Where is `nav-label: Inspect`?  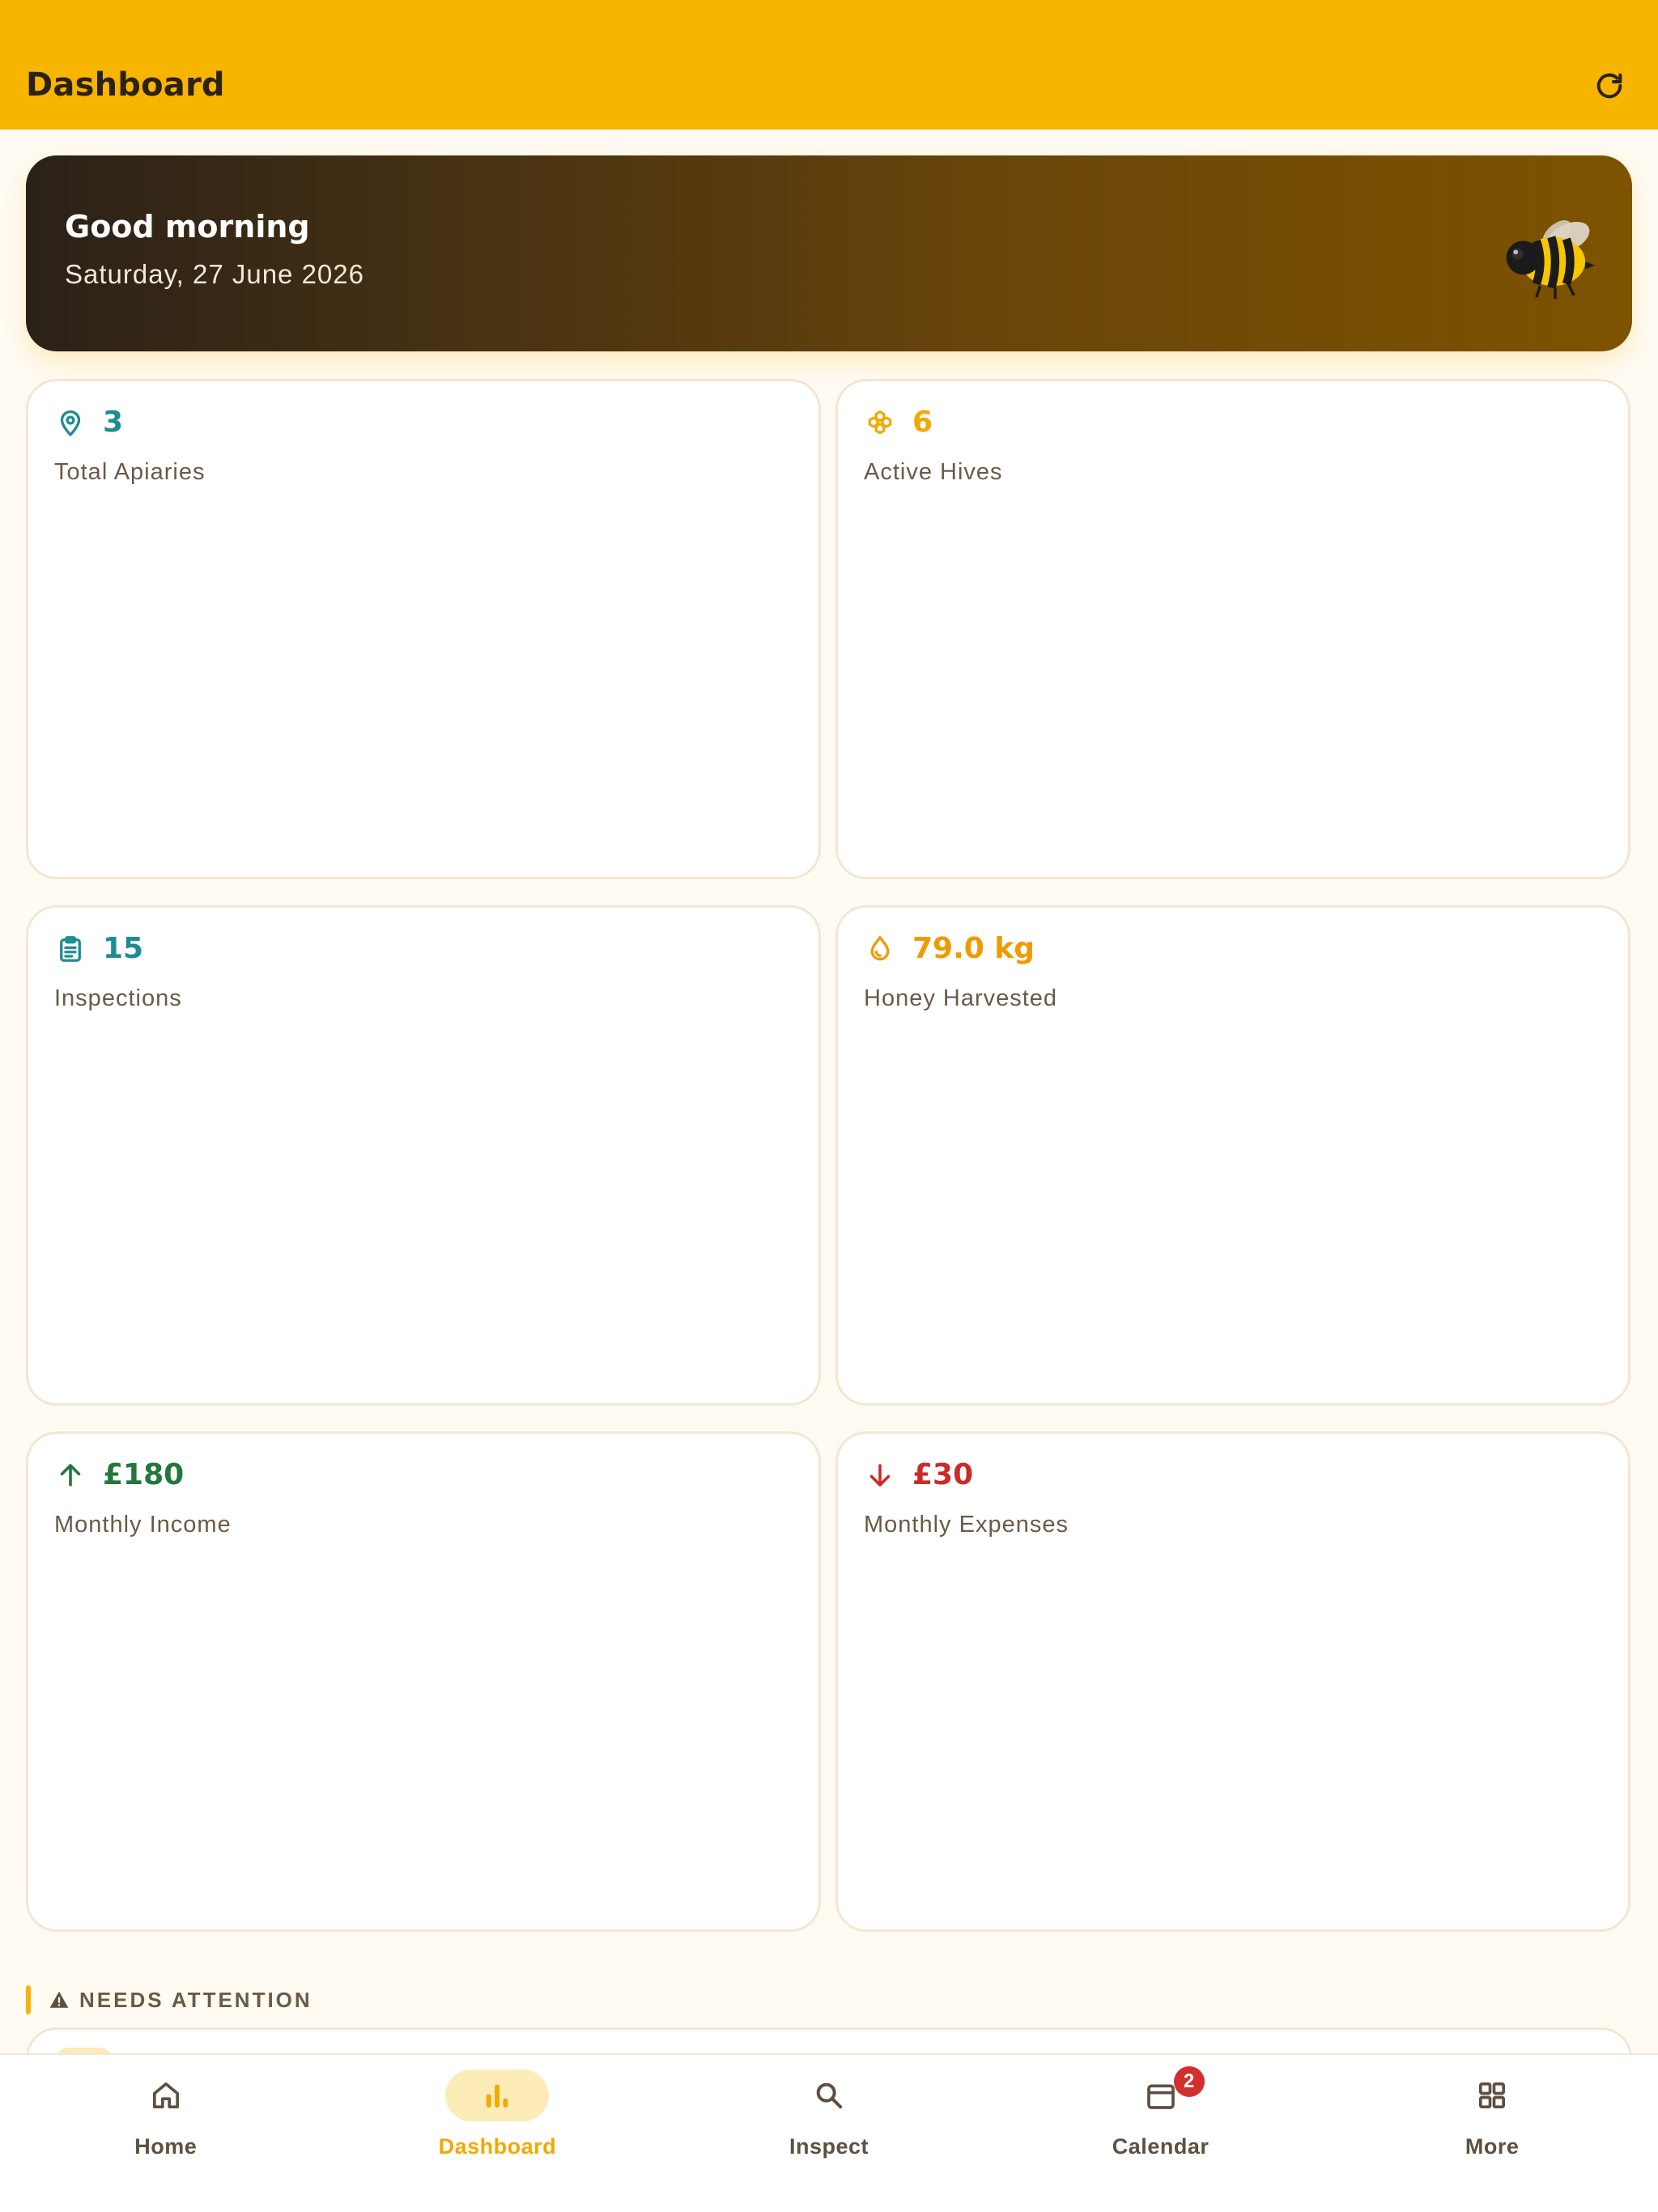
nav-label: Inspect is located at coordinates (829, 2147).